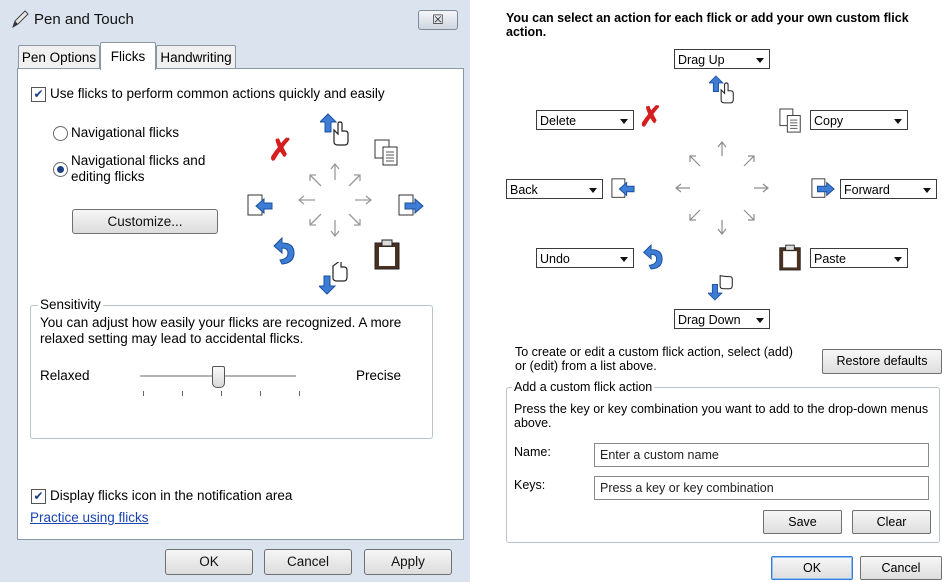 The image size is (942, 582). Describe the element at coordinates (65, 375) in the screenshot. I see `relaxed-label: Relaxed` at that location.